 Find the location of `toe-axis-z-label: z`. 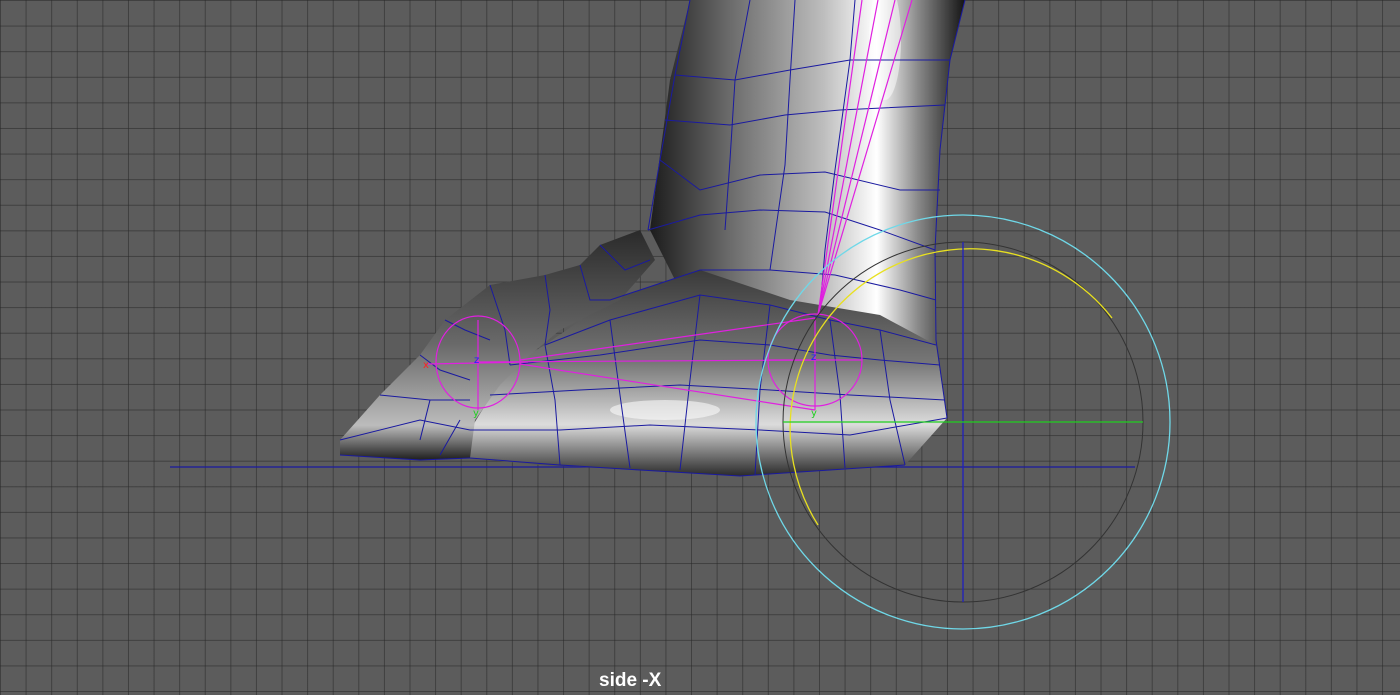

toe-axis-z-label: z is located at coordinates (476, 360).